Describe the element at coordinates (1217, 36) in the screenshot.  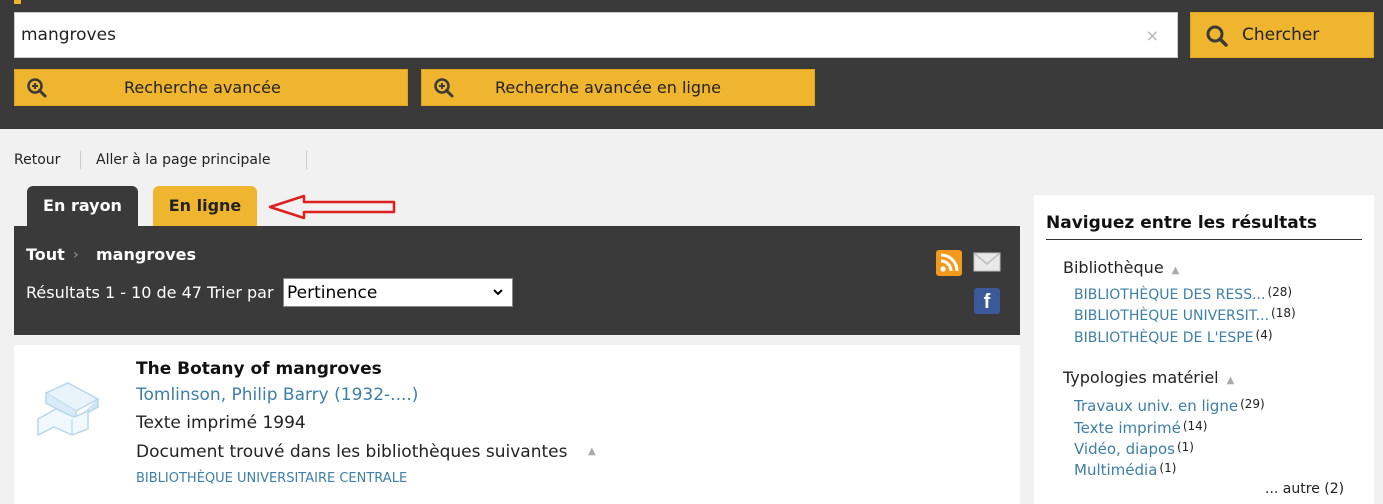
I see `search-icon` at that location.